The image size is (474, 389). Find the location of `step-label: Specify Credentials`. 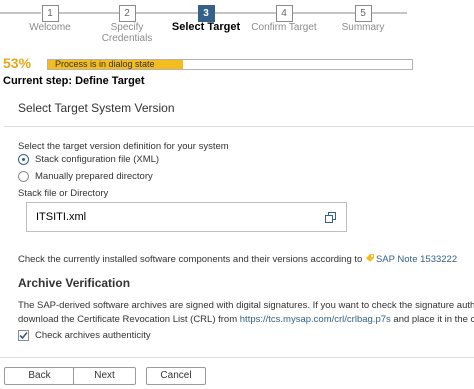

step-label: Specify Credentials is located at coordinates (127, 33).